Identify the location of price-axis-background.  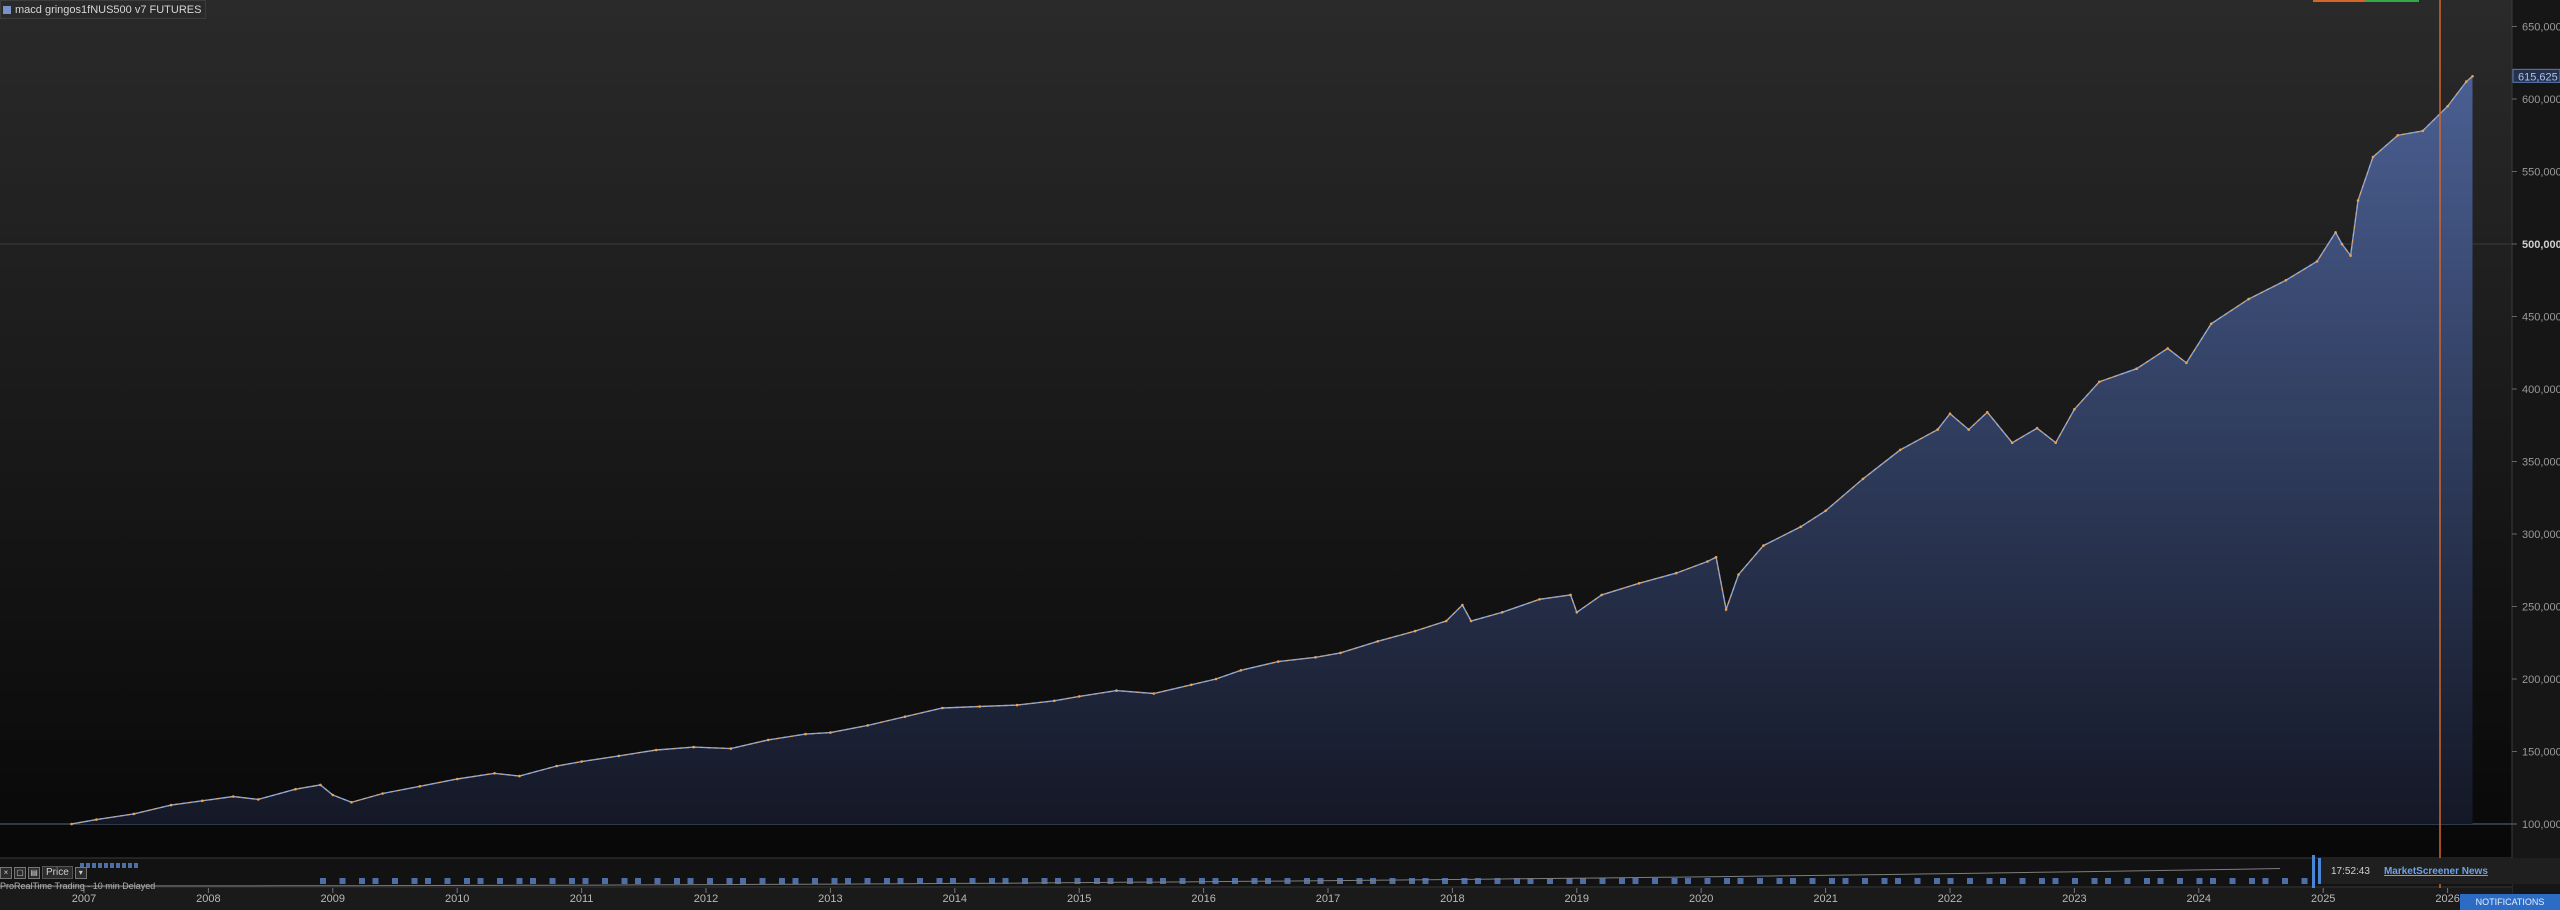
(2536, 455).